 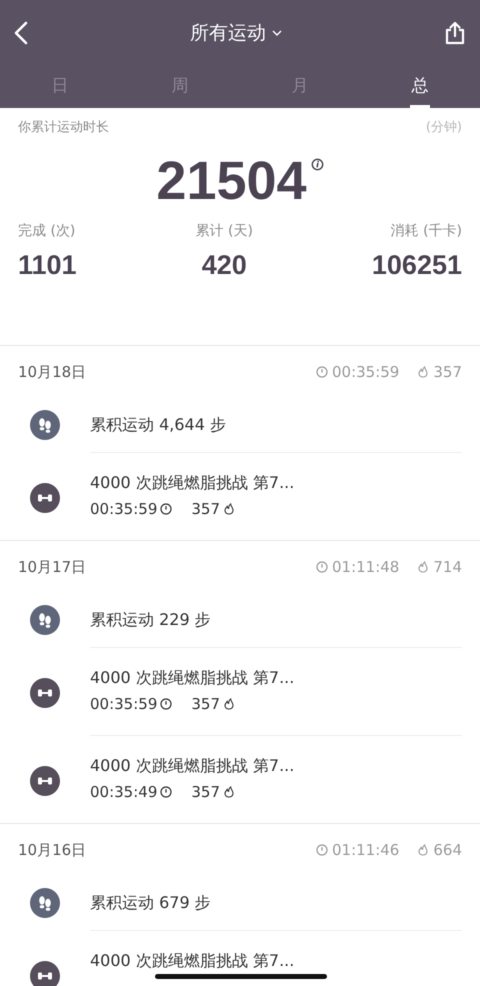 What do you see at coordinates (240, 903) in the screenshot?
I see `activity-row: 累积运动 679 步` at bounding box center [240, 903].